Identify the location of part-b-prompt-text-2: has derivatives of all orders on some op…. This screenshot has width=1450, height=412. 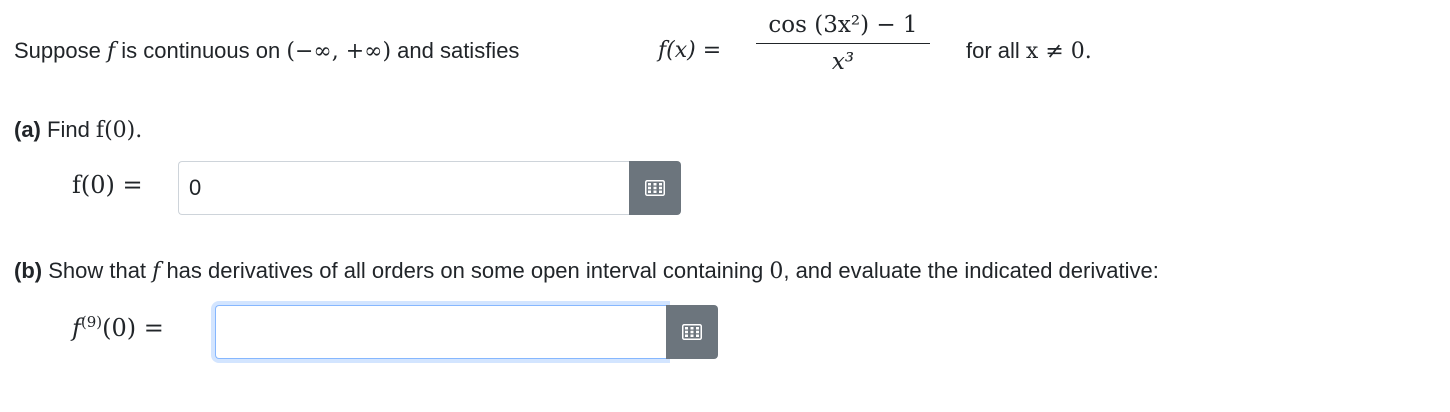
(465, 270).